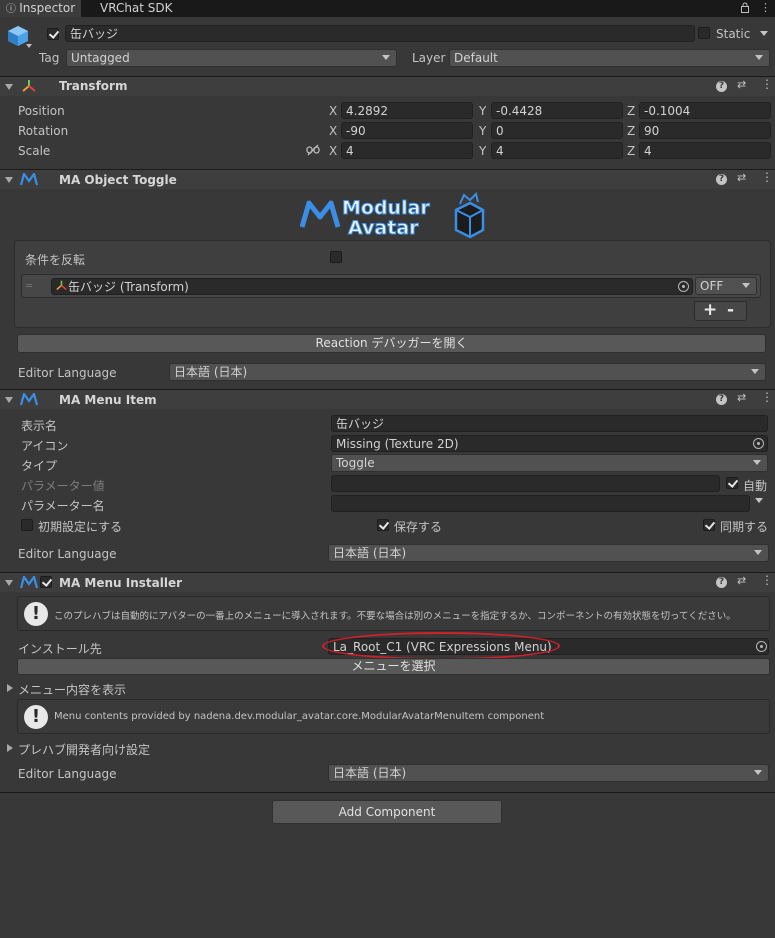 The width and height of the screenshot is (775, 938). What do you see at coordinates (84, 749) in the screenshot?
I see `prefab-developer-settings-foldout: プレハブ開発者向け設定` at bounding box center [84, 749].